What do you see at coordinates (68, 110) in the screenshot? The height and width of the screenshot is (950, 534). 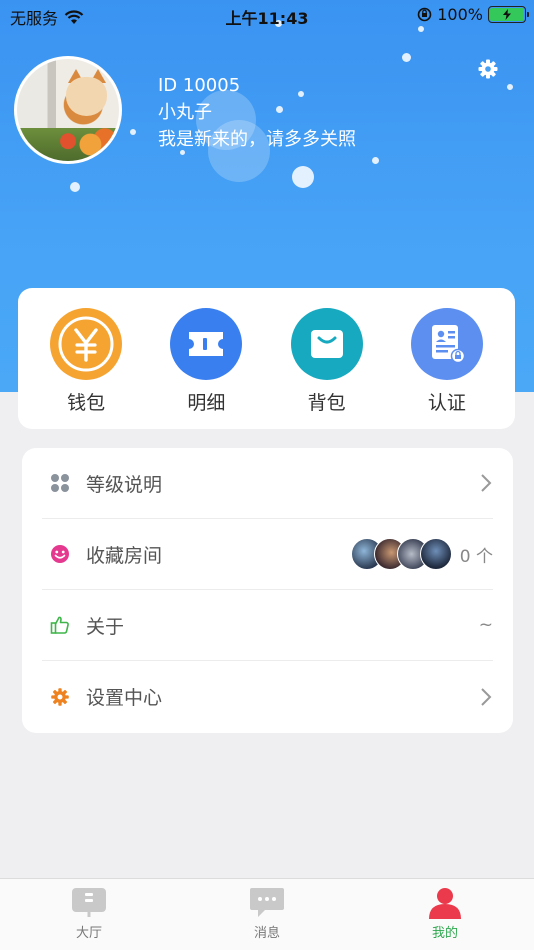 I see `avatar` at bounding box center [68, 110].